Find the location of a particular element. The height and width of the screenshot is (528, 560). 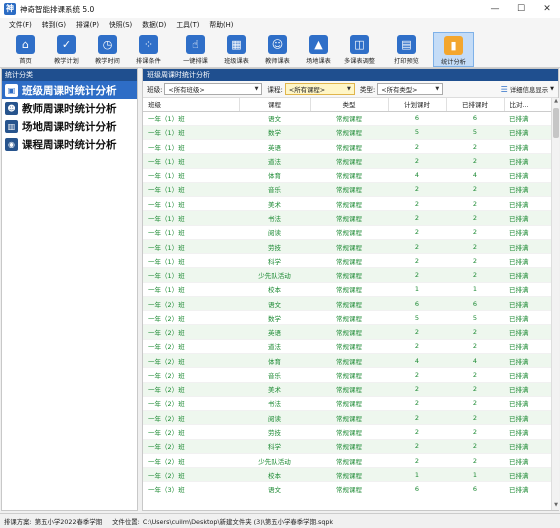

menu-help: 帮助(H) is located at coordinates (221, 25).